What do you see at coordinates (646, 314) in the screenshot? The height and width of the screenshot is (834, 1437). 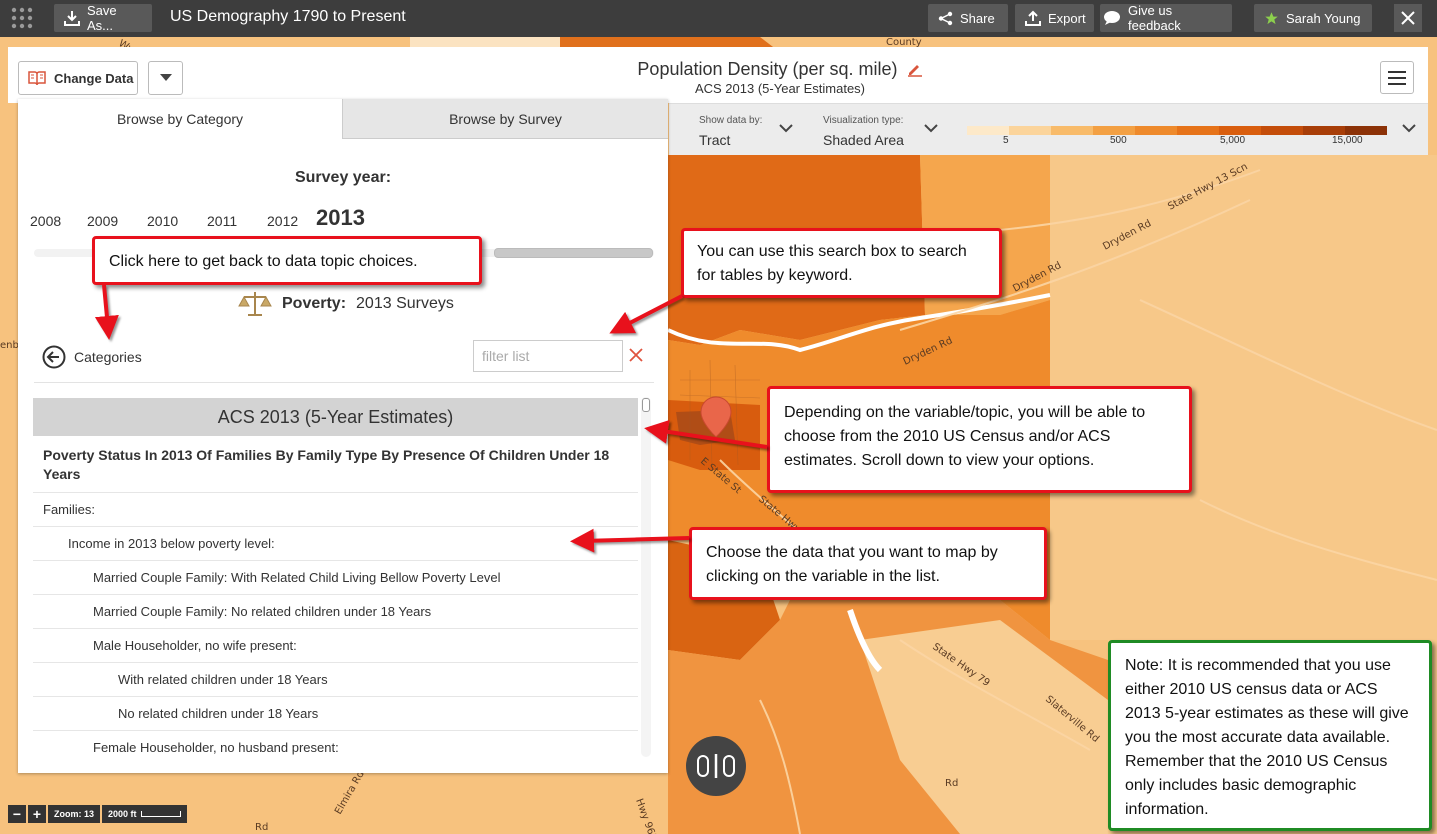 I see `arrow-to-search` at bounding box center [646, 314].